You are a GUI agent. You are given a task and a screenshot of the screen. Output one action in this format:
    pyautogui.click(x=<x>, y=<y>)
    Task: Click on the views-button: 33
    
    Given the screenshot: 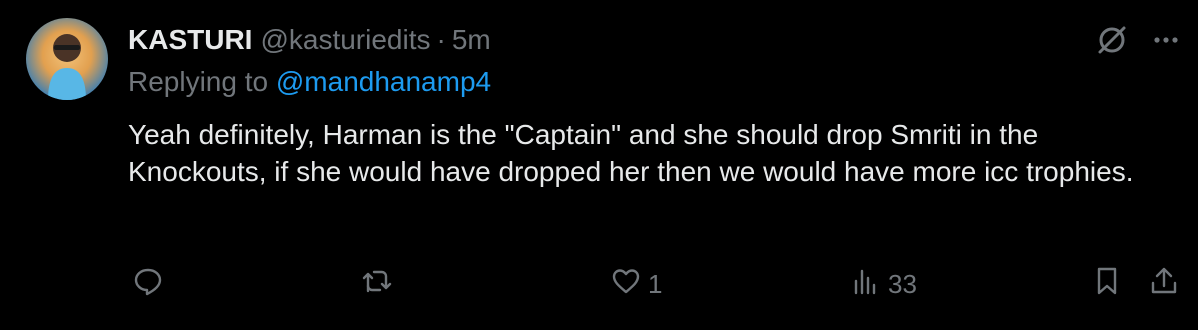 What is the action you would take?
    pyautogui.click(x=883, y=284)
    